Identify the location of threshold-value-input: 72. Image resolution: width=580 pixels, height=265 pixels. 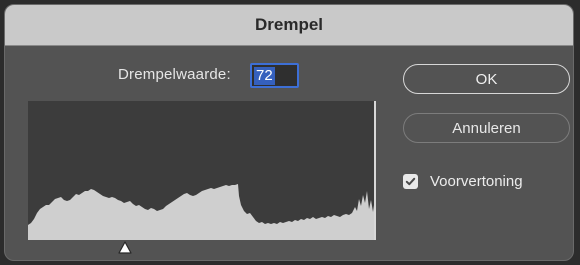
(274, 75).